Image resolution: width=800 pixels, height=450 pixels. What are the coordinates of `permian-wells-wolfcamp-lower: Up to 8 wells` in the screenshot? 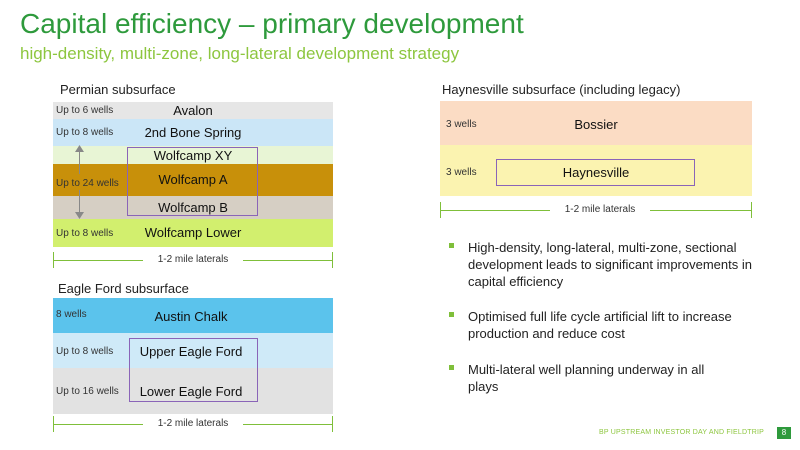 It's located at (85, 233).